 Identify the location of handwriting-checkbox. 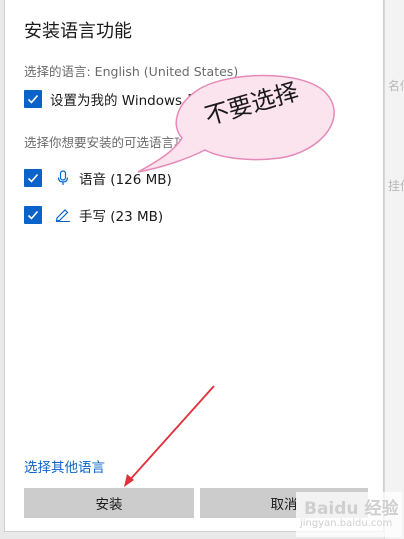
(33, 215).